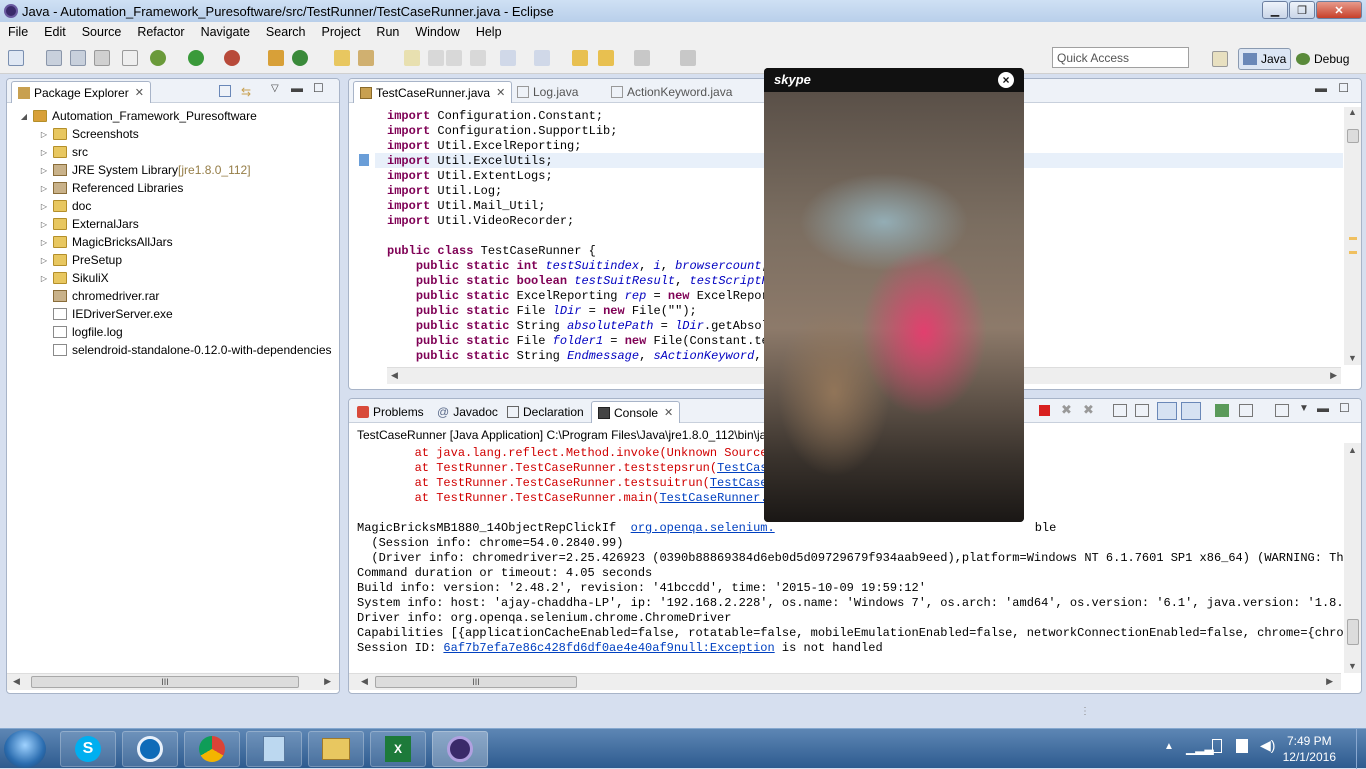  Describe the element at coordinates (642, 58) in the screenshot. I see `forward-icon` at that location.